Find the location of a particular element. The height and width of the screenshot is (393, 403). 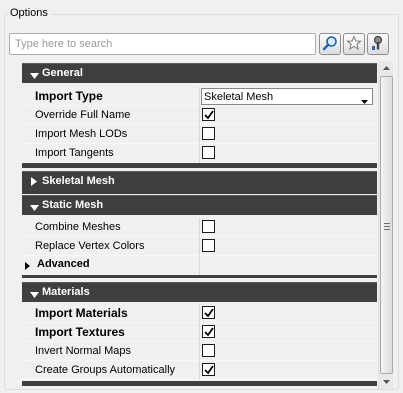

magnifier-icon is located at coordinates (330, 44).